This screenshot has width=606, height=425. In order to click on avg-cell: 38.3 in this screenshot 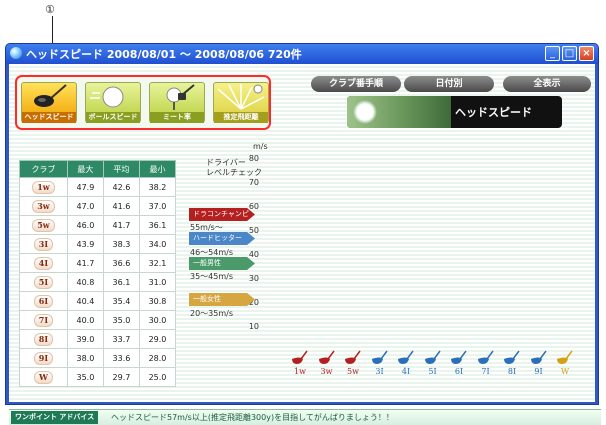, I will do `click(121, 244)`.